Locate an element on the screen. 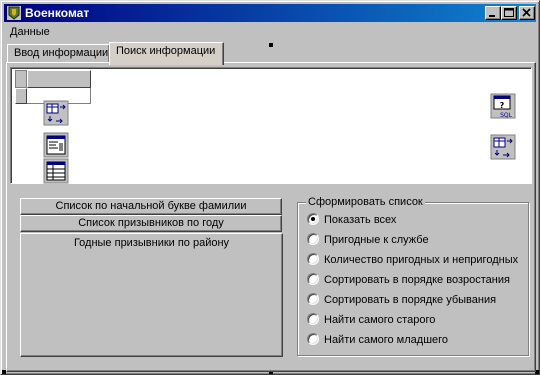 The width and height of the screenshot is (540, 375). radio-sort-descending: Сортировать в порядке убывания is located at coordinates (401, 300).